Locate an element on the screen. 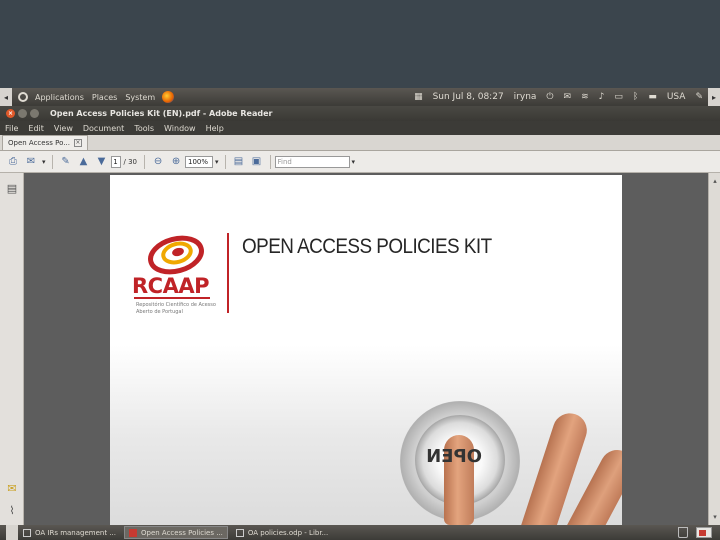 This screenshot has width=720, height=540. menu-window: Window is located at coordinates (180, 128).